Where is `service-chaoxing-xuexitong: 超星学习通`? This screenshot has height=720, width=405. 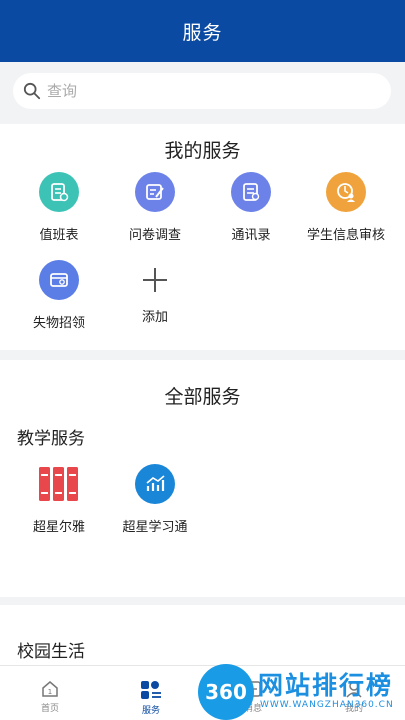
service-chaoxing-xuexitong: 超星学习通 is located at coordinates (155, 499).